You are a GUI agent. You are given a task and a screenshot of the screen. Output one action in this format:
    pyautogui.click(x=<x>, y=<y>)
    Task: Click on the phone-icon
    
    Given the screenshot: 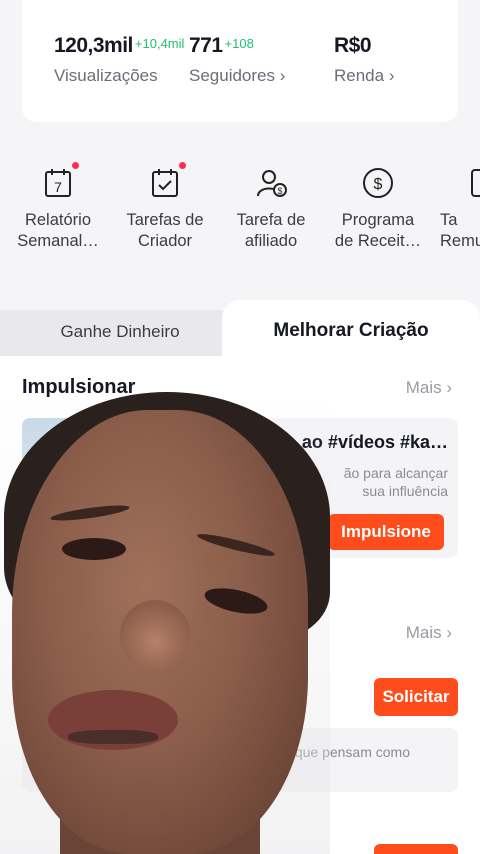 What is the action you would take?
    pyautogui.click(x=474, y=183)
    